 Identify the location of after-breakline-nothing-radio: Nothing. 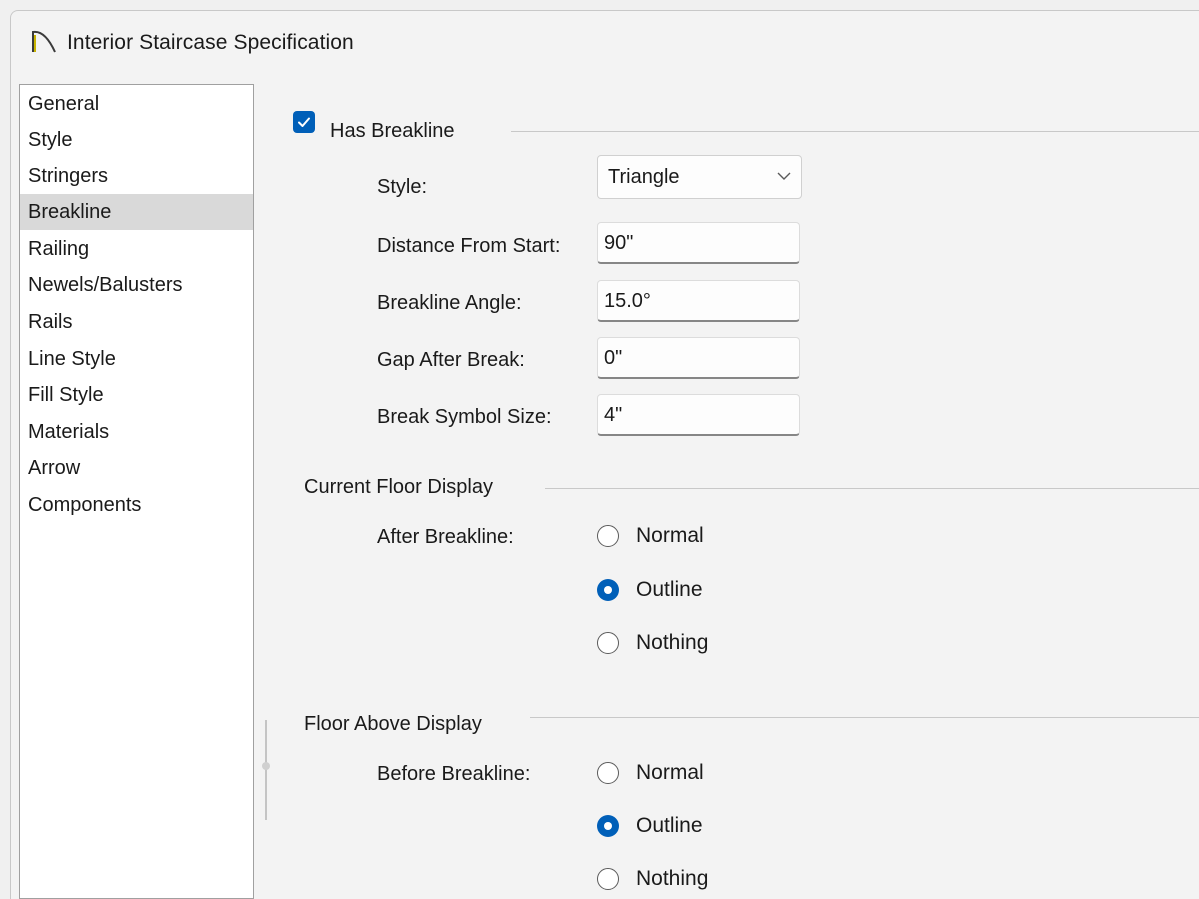
(652, 643).